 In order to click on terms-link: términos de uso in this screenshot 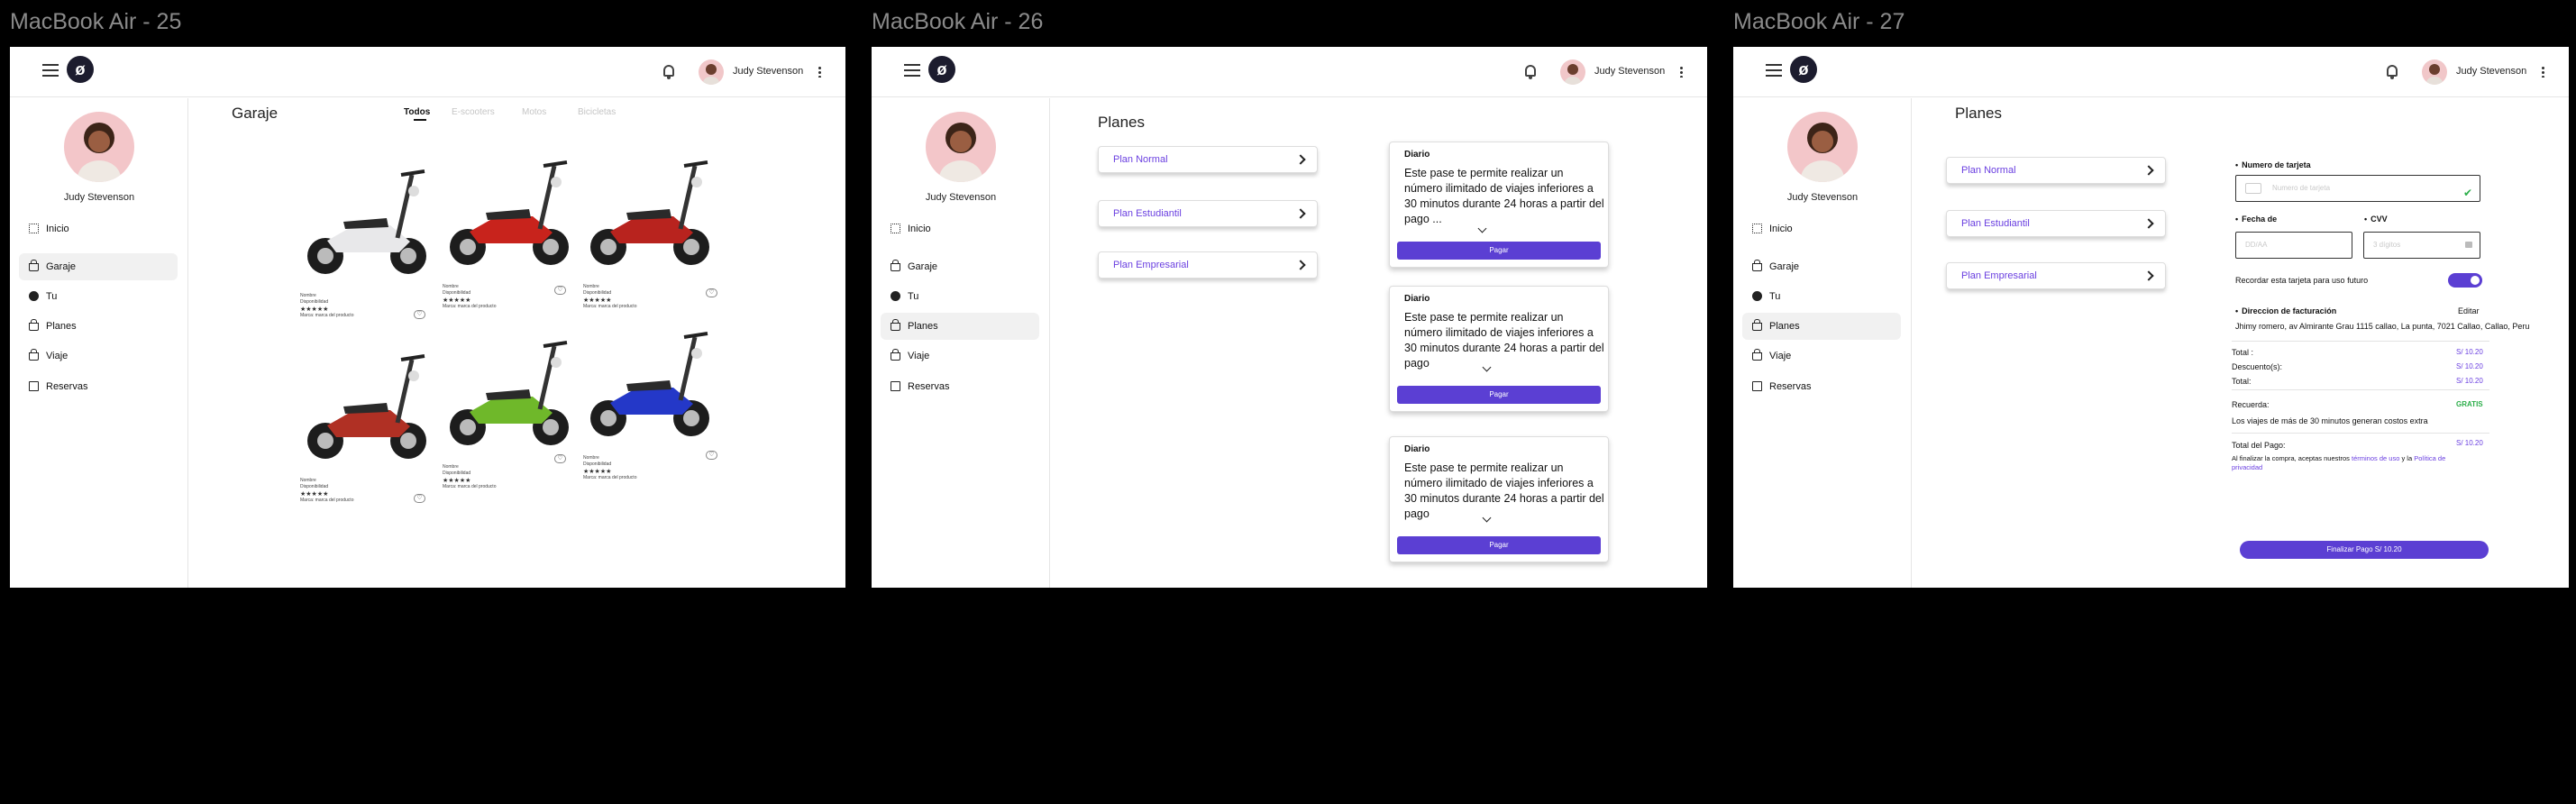, I will do `click(2375, 458)`.